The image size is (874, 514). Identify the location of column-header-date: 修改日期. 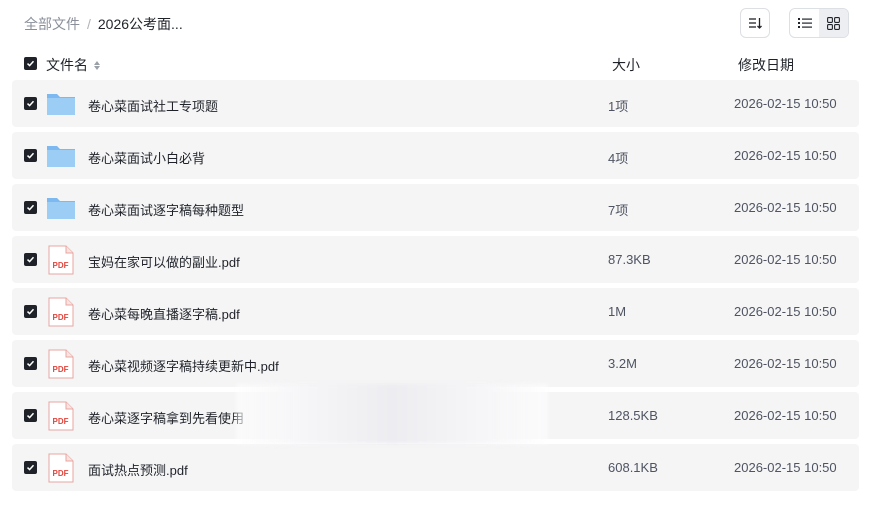
(766, 65).